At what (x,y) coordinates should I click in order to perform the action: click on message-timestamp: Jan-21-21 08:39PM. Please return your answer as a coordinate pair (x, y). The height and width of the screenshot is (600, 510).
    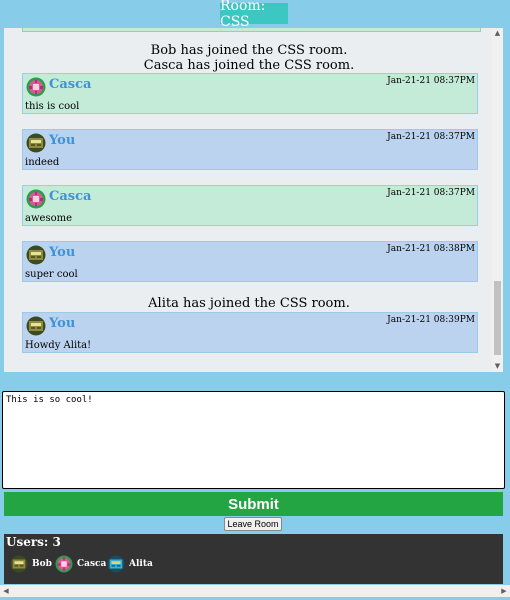
    Looking at the image, I should click on (431, 320).